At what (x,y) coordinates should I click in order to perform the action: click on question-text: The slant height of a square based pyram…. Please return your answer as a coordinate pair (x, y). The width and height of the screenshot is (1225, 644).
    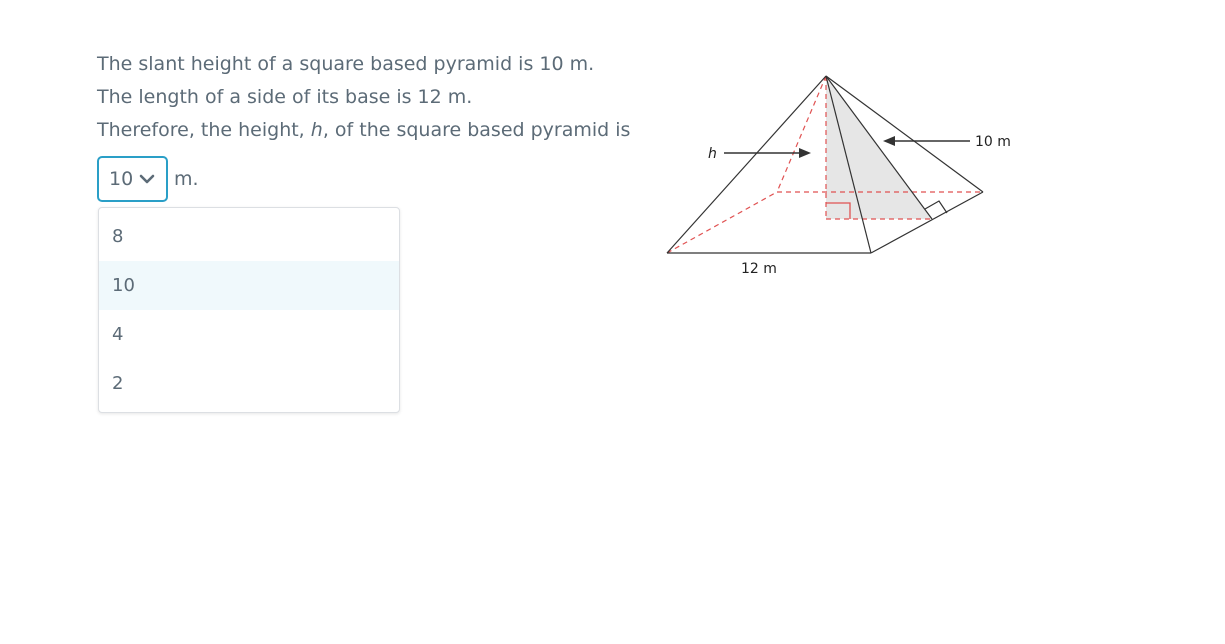
    Looking at the image, I should click on (367, 97).